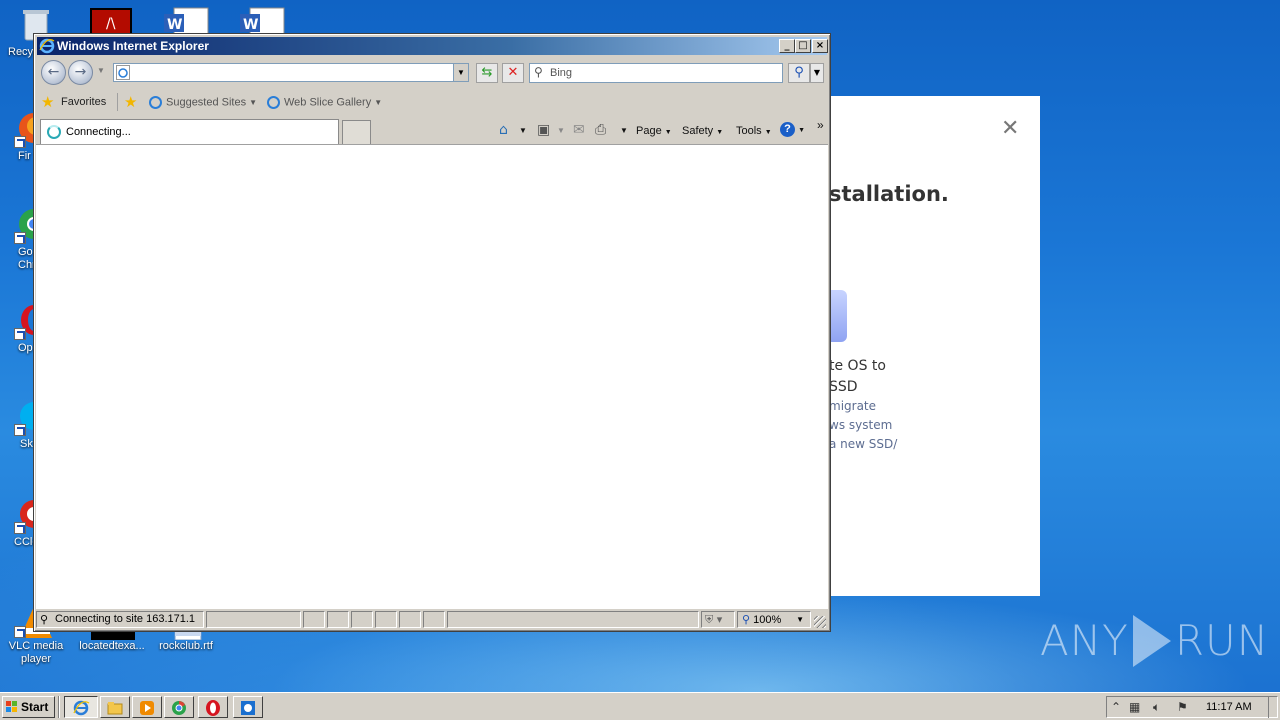  What do you see at coordinates (81, 707) in the screenshot?
I see `taskbar-ie` at bounding box center [81, 707].